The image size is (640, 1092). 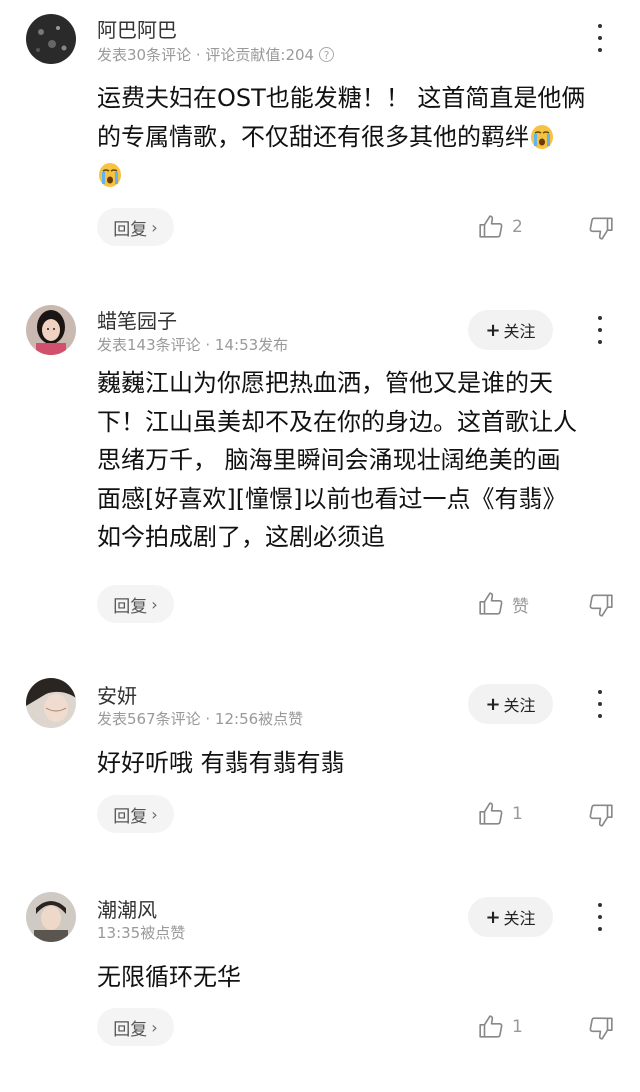 I want to click on question-icon: ?, so click(x=327, y=54).